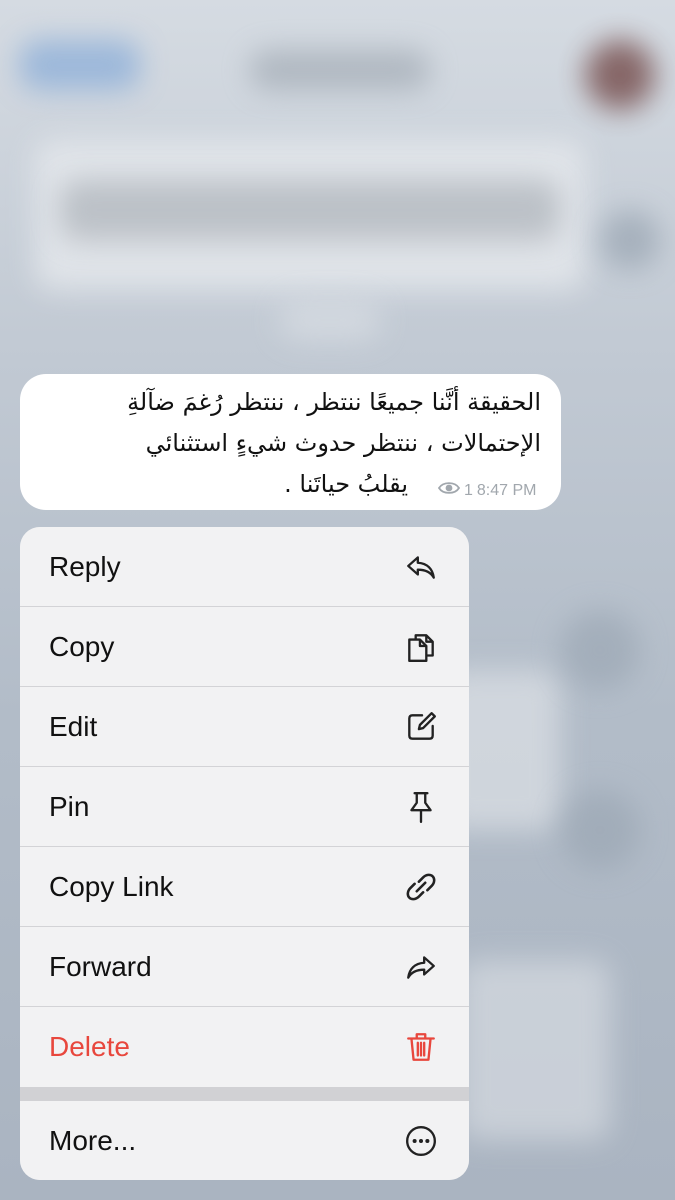 Image resolution: width=675 pixels, height=1200 pixels. I want to click on more-icon, so click(421, 1141).